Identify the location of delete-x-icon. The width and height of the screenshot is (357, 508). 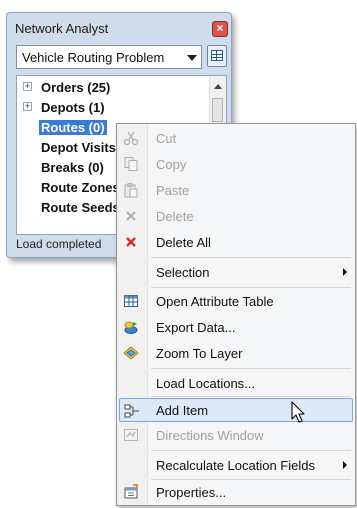
(131, 216).